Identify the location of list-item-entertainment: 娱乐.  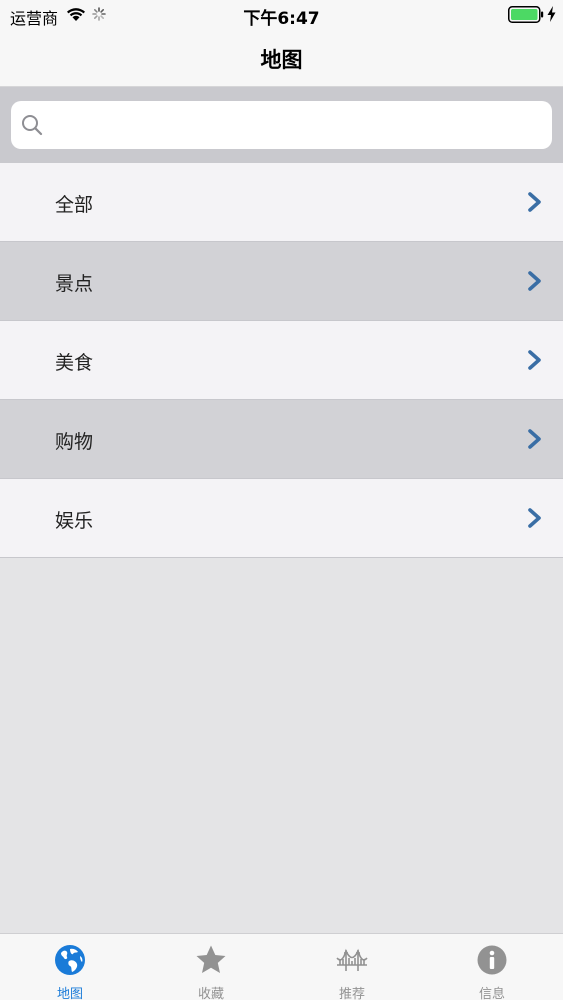
(281, 518).